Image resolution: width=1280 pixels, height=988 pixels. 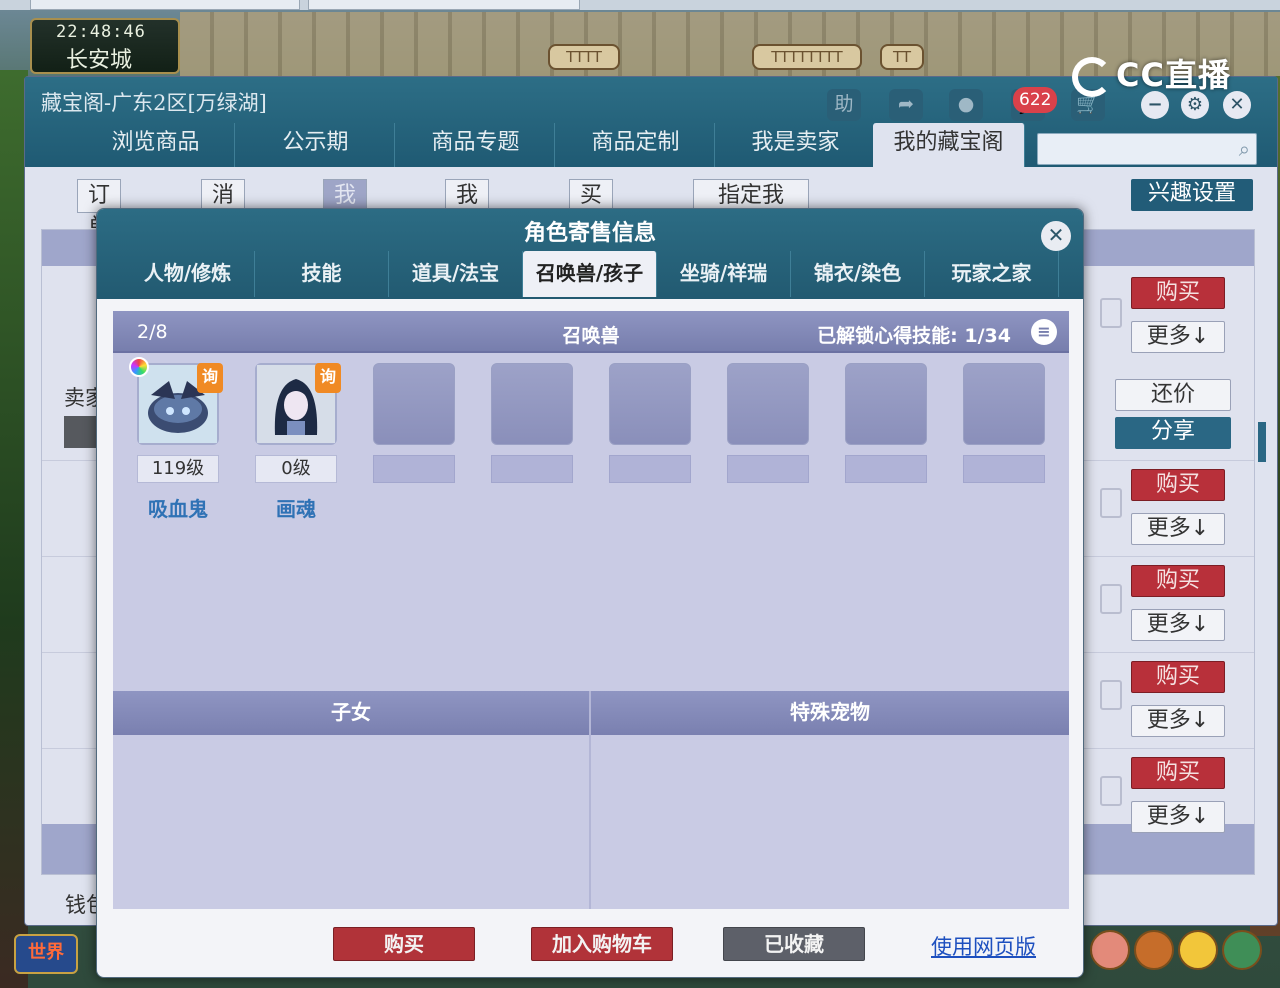 What do you see at coordinates (298, 404) in the screenshot?
I see `pet-slot-painted-soul: 询` at bounding box center [298, 404].